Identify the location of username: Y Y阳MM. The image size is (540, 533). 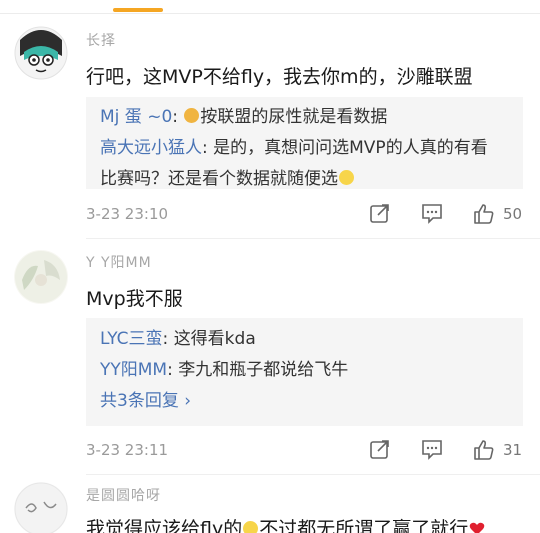
(119, 262).